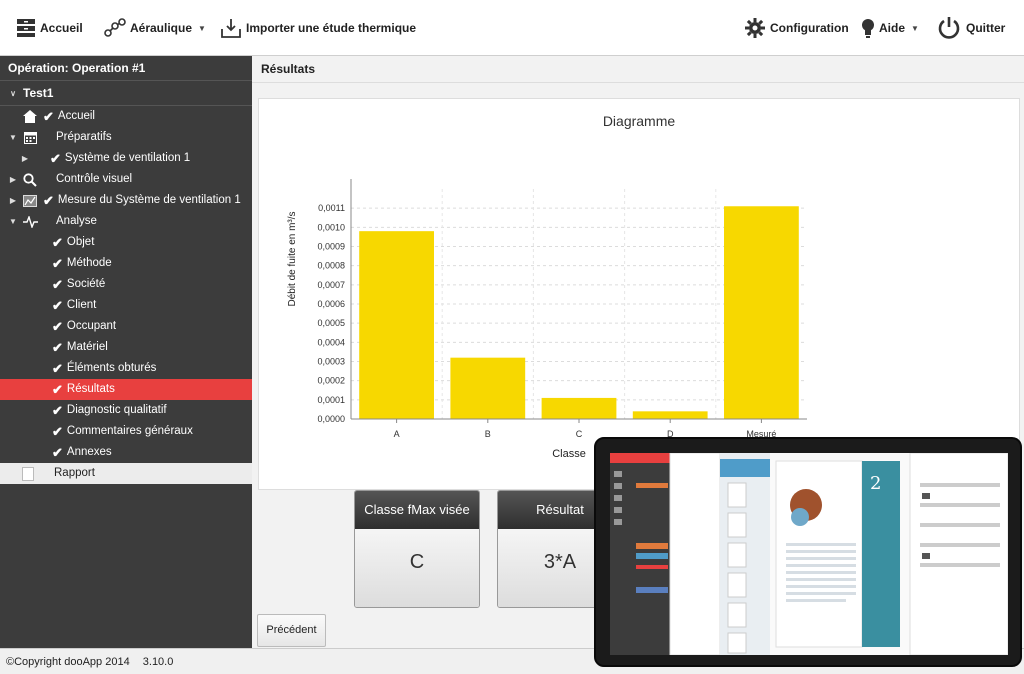 This screenshot has width=1024, height=674. I want to click on network-icon, so click(115, 28).